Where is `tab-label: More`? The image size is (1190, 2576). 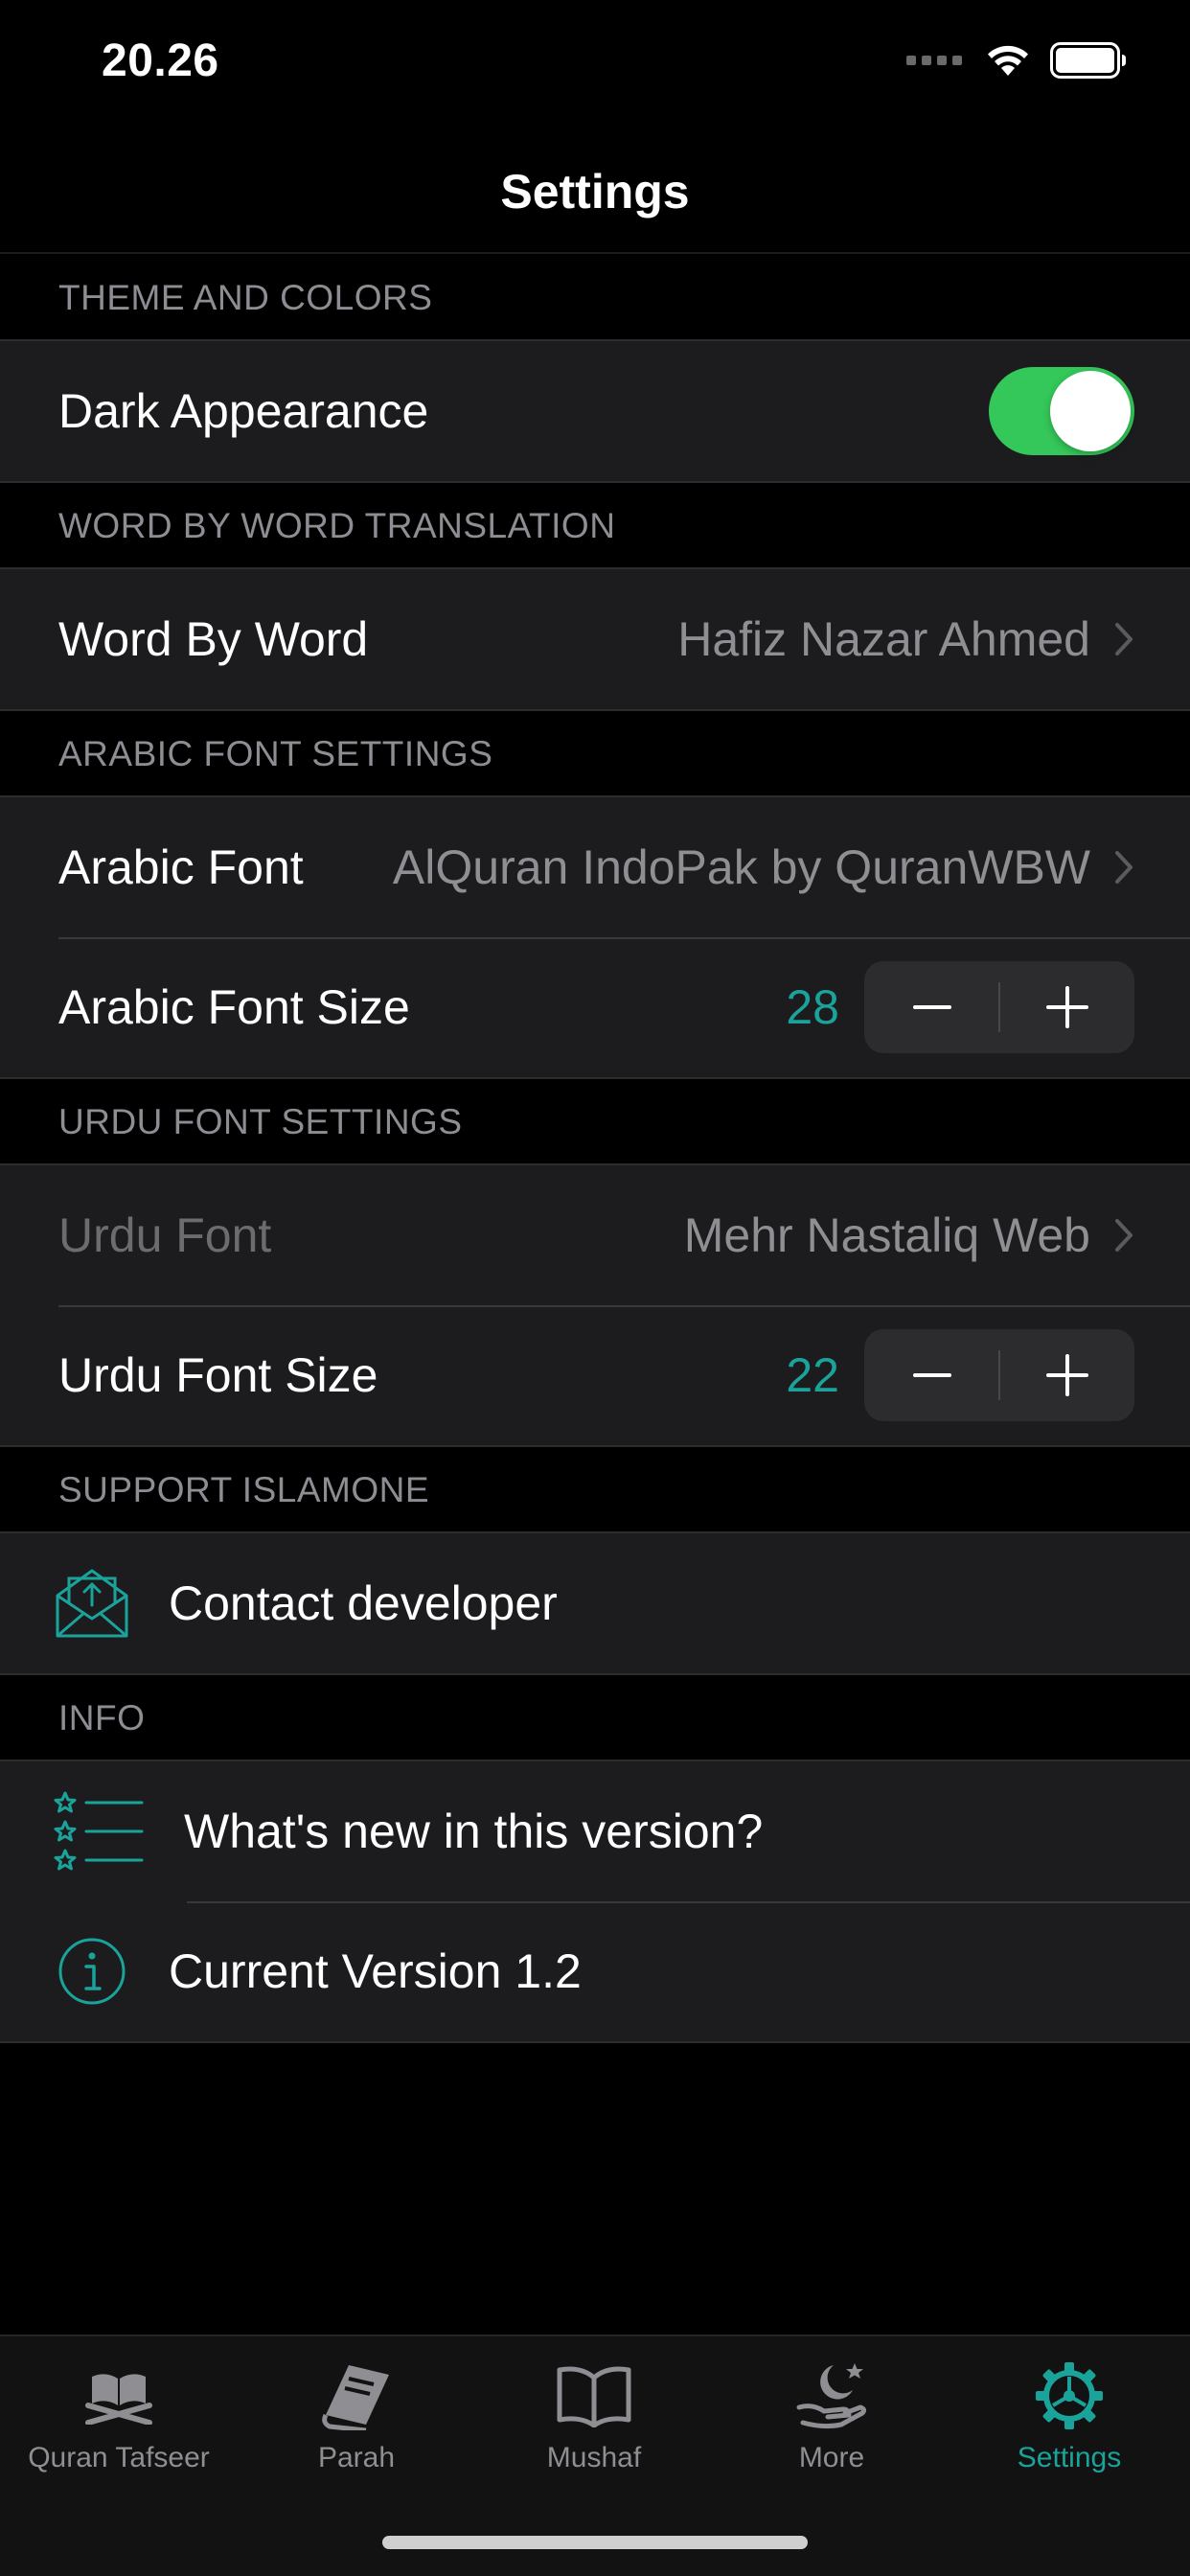 tab-label: More is located at coordinates (832, 2457).